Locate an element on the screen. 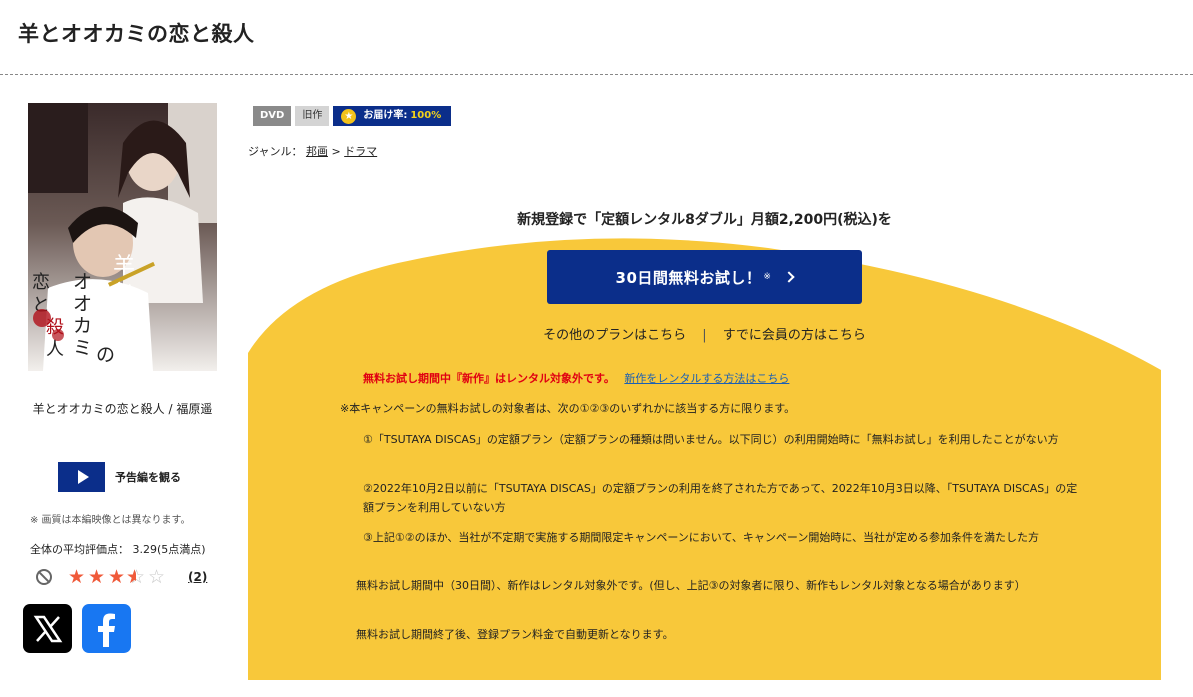  status-badge: 旧作 is located at coordinates (312, 116).